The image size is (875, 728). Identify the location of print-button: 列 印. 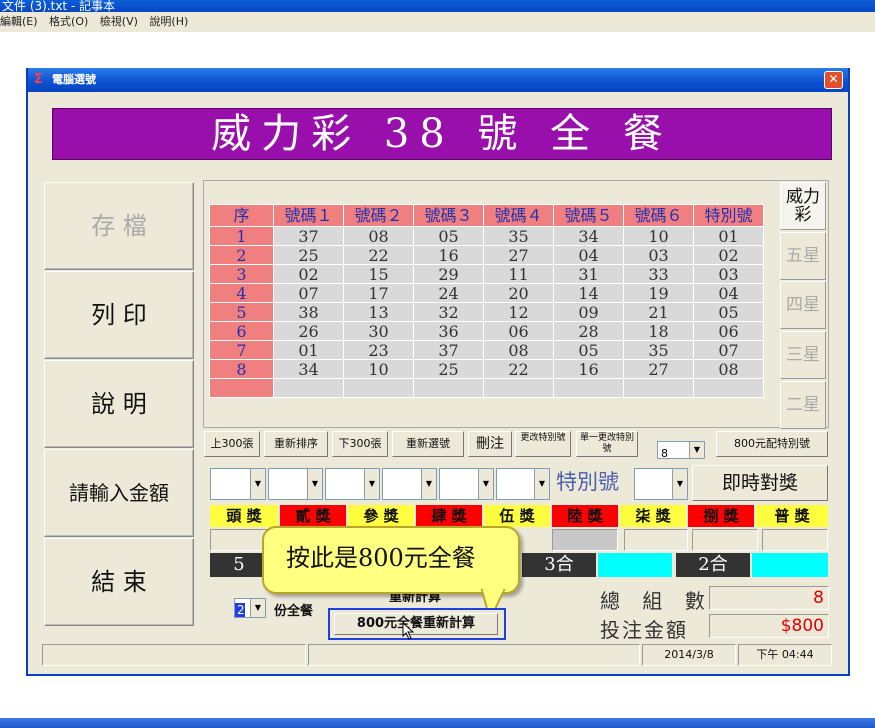
(119, 315).